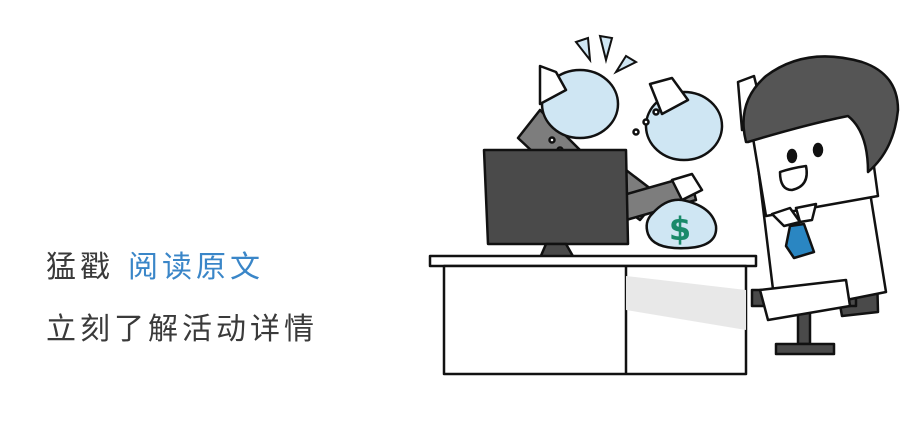 This screenshot has width=900, height=432. I want to click on dollar-sign: $, so click(680, 229).